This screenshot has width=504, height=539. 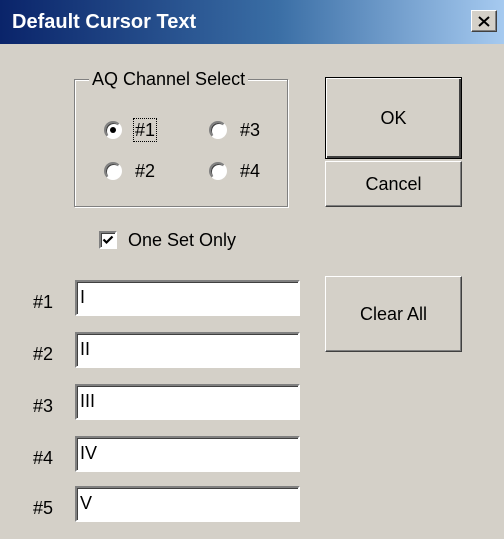 I want to click on field-2-input: II, so click(x=187, y=350).